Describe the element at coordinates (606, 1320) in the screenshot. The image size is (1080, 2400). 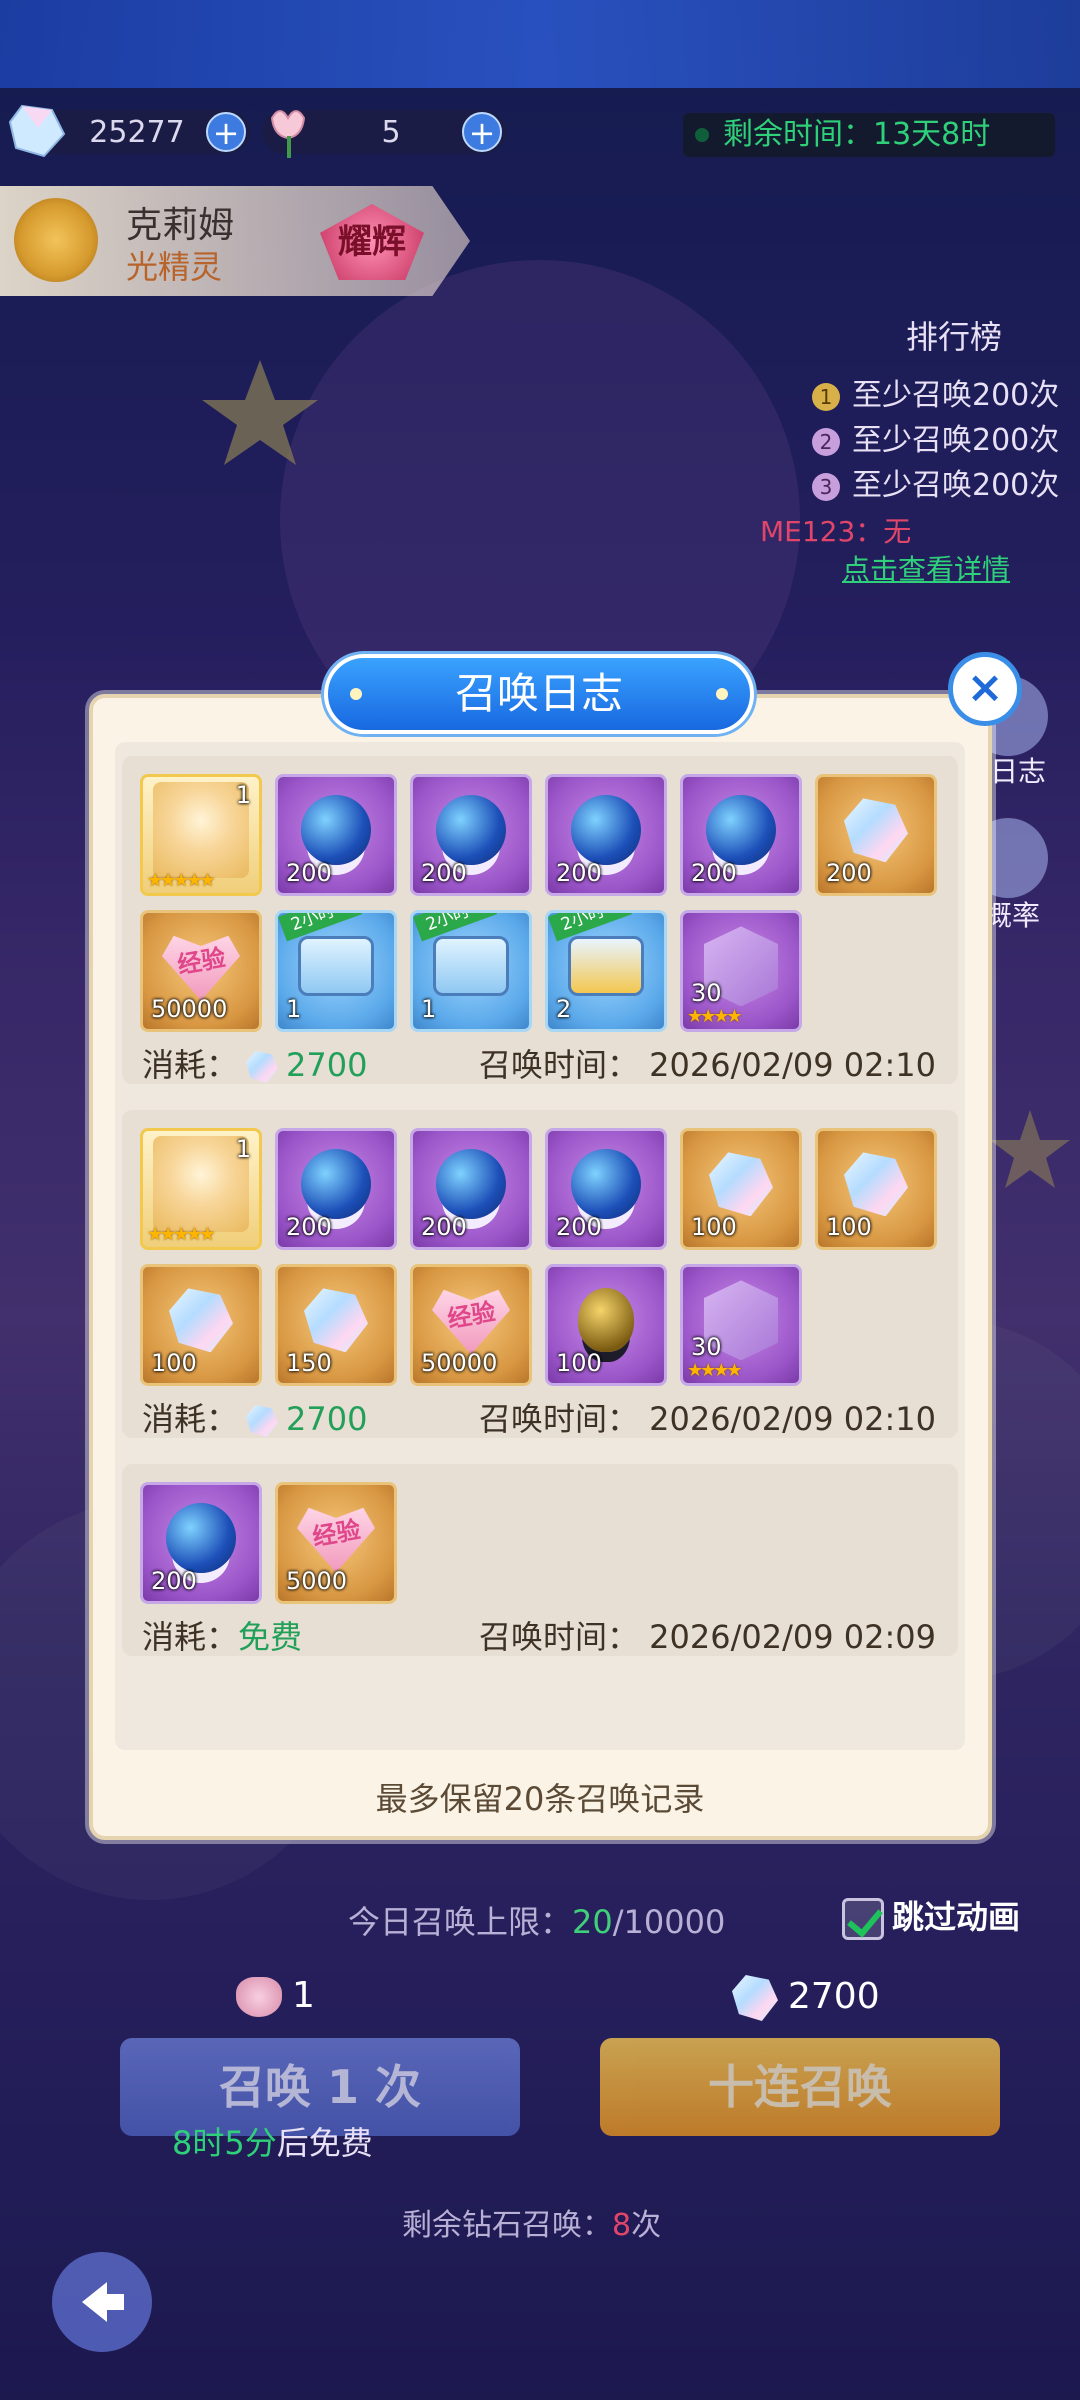
I see `golden-egg-icon` at that location.